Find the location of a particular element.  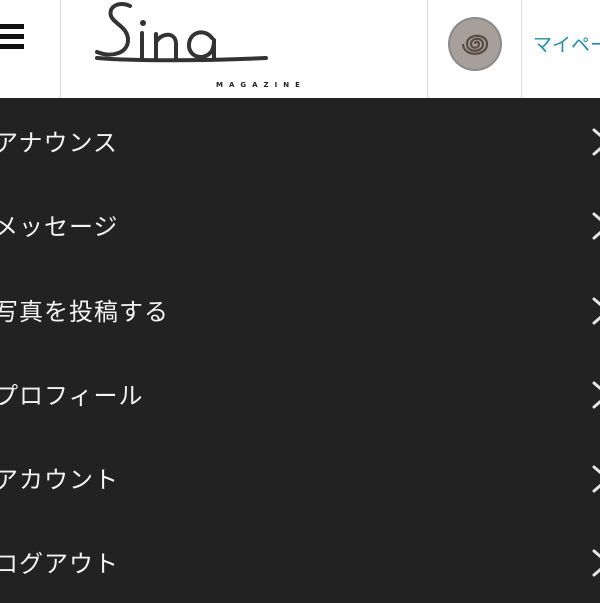

menu-item-label: アナウンス is located at coordinates (59, 143).